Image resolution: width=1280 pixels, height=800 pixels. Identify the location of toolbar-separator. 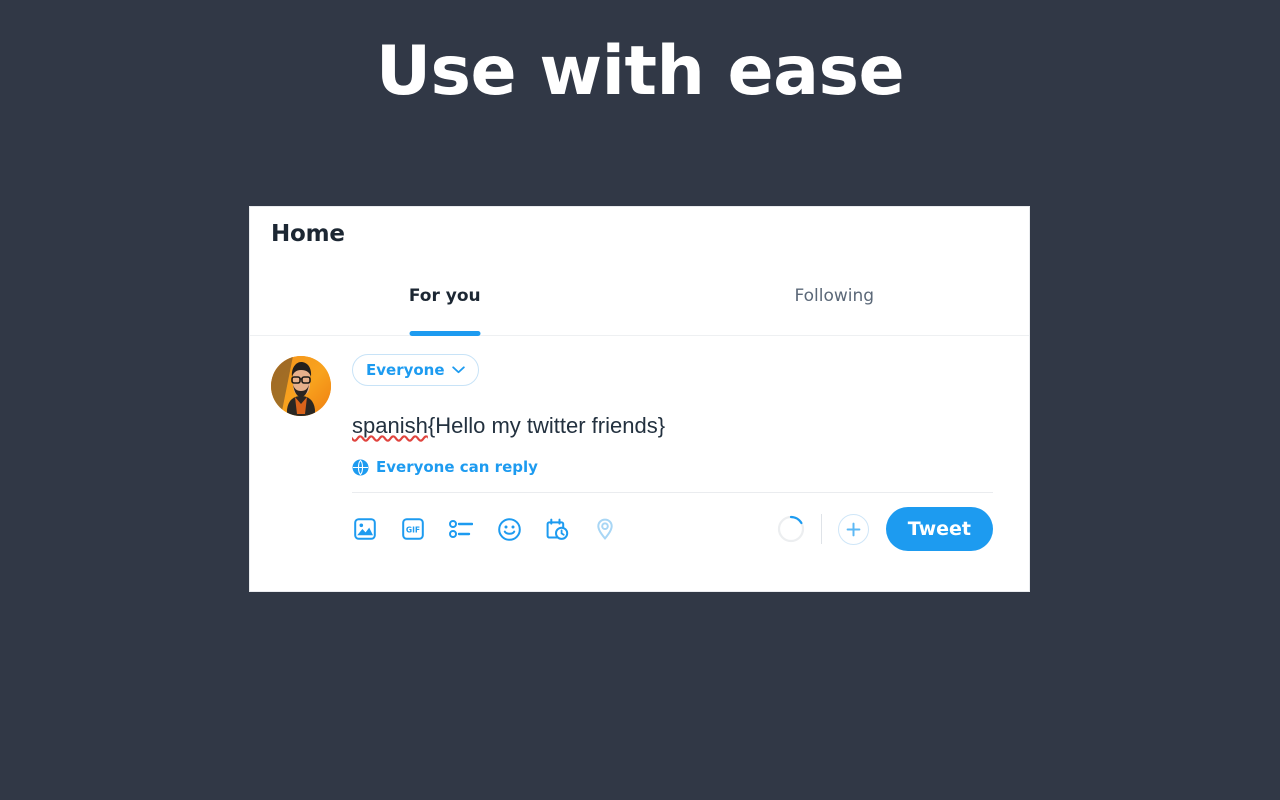
(821, 529).